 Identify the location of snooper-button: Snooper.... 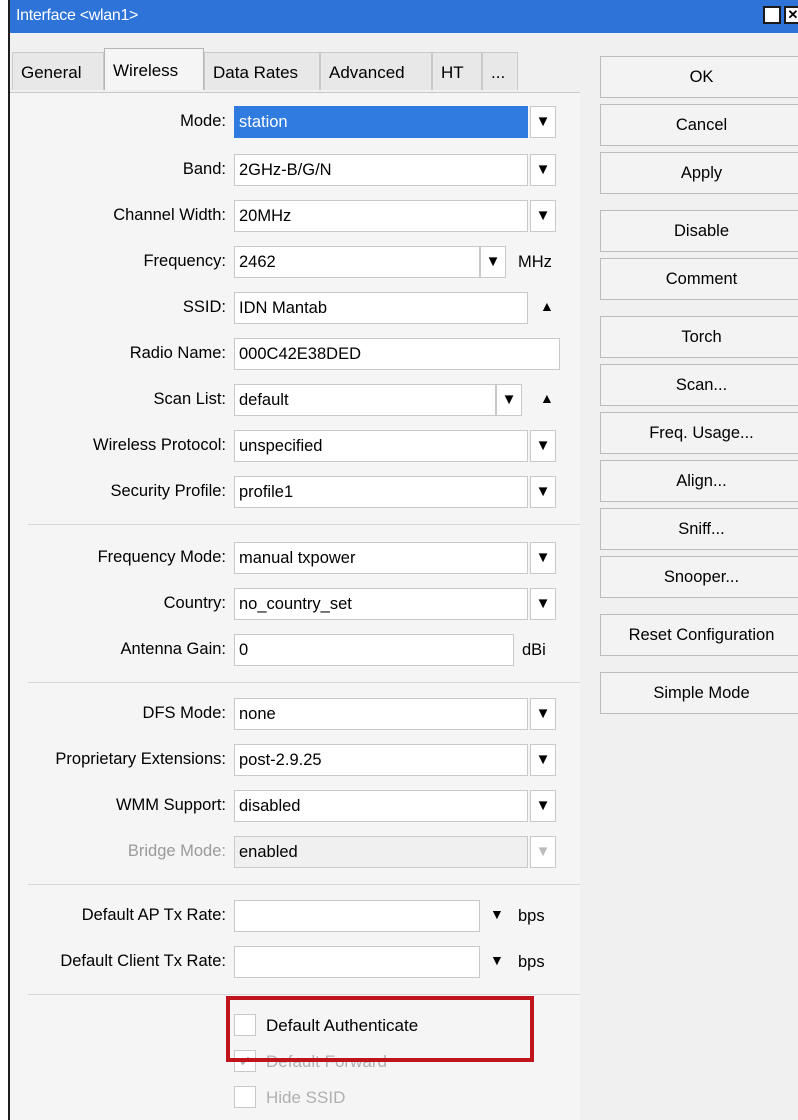
(699, 577).